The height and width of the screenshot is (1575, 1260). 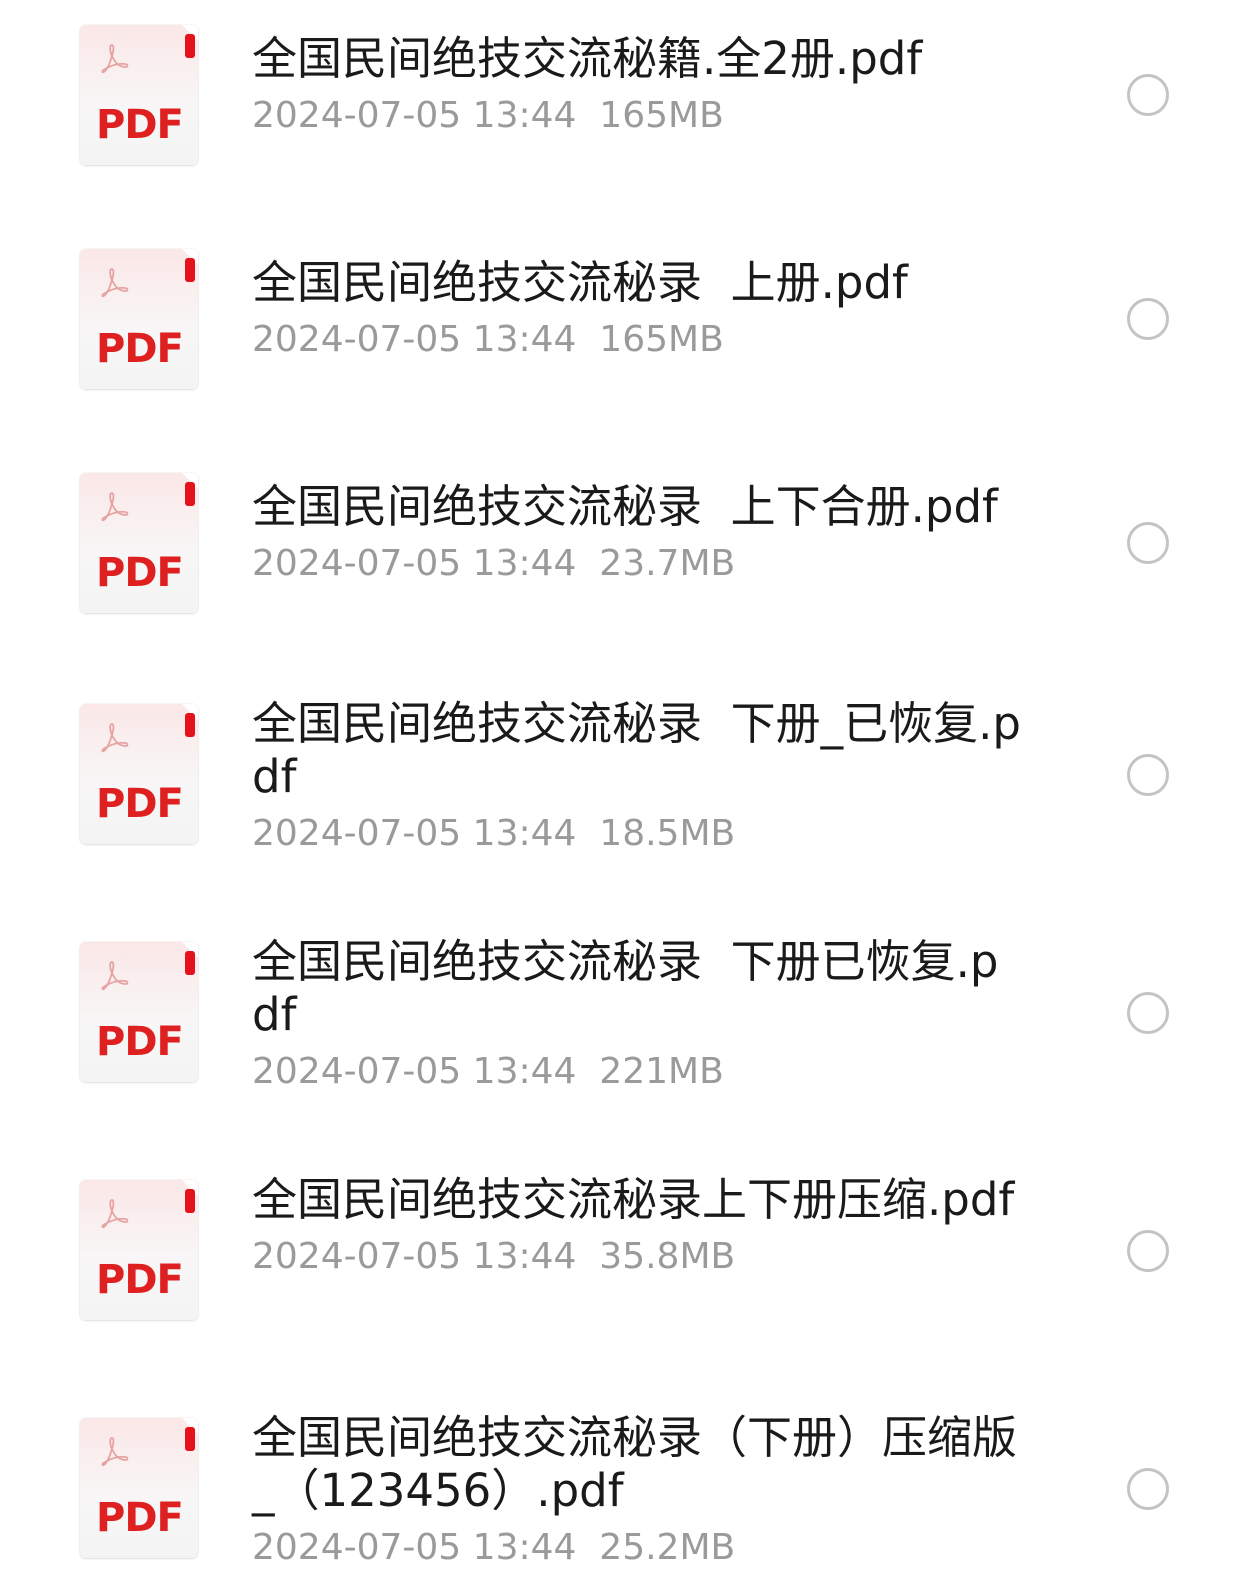 What do you see at coordinates (625, 506) in the screenshot?
I see `file-name: 全国民间绝技交流秘录 上下合册.pdf` at bounding box center [625, 506].